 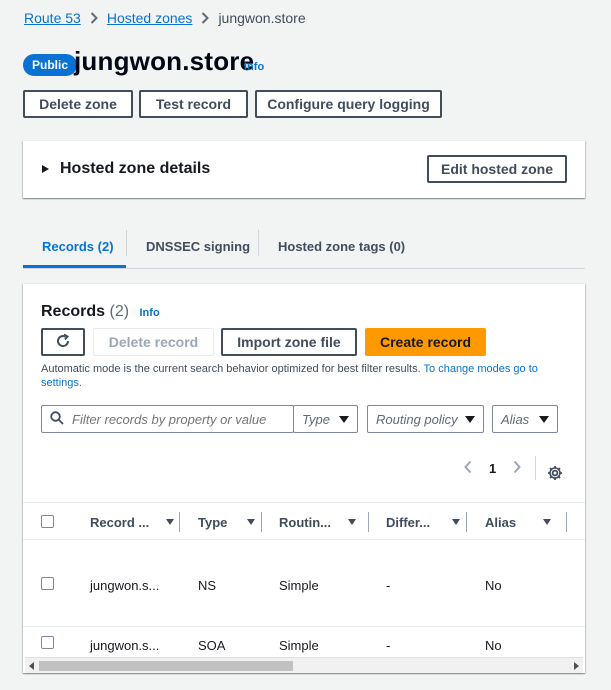 I want to click on table-row: jungwon.s... NS Simple - No, so click(x=304, y=583).